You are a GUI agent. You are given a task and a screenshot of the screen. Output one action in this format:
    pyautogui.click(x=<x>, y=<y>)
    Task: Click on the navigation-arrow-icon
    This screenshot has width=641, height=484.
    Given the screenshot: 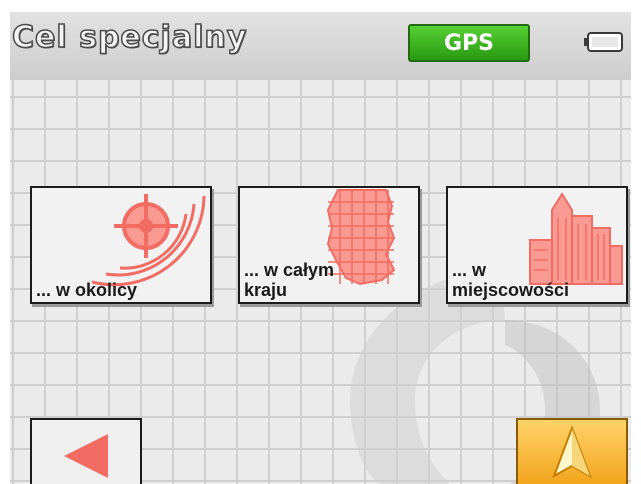 What is the action you would take?
    pyautogui.click(x=572, y=452)
    